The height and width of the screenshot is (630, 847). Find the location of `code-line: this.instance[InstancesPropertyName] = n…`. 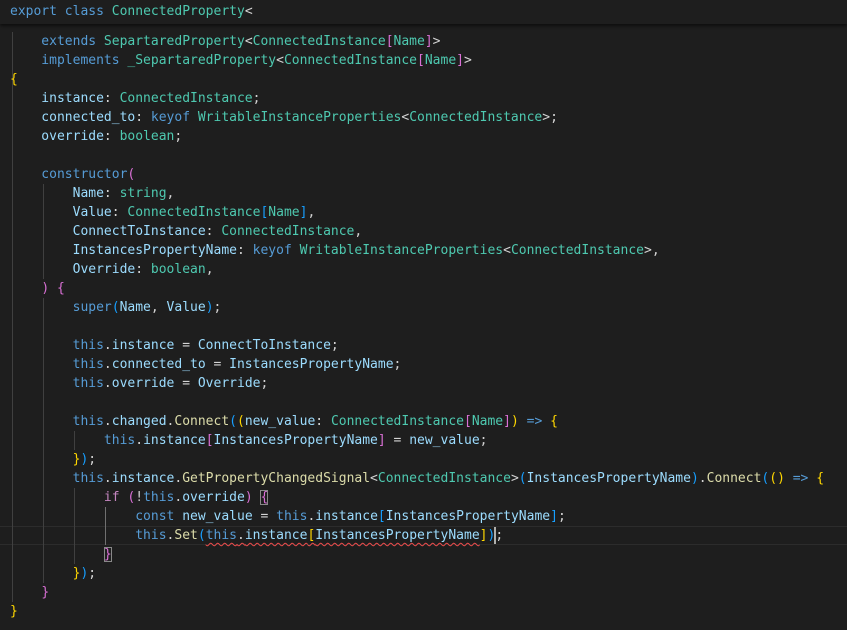

code-line: this.instance[InstancesPropertyName] = n… is located at coordinates (249, 440).